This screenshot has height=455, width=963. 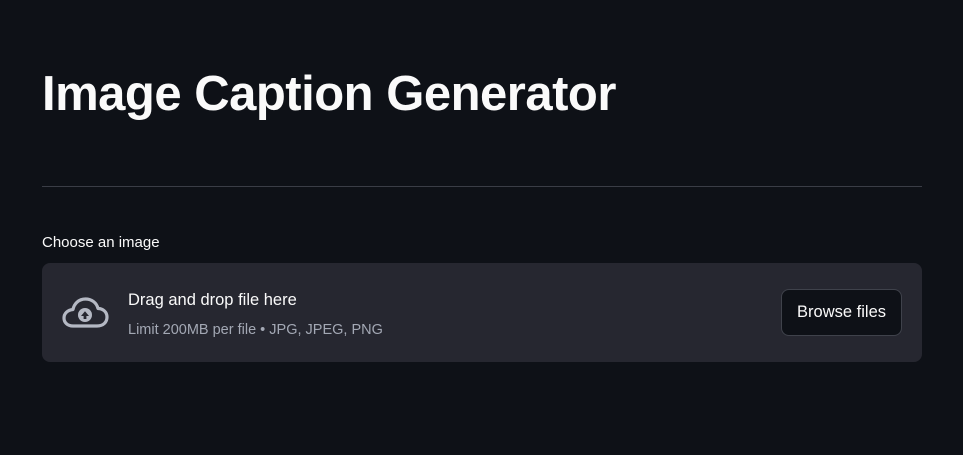 What do you see at coordinates (85, 312) in the screenshot?
I see `cloud-upload-icon` at bounding box center [85, 312].